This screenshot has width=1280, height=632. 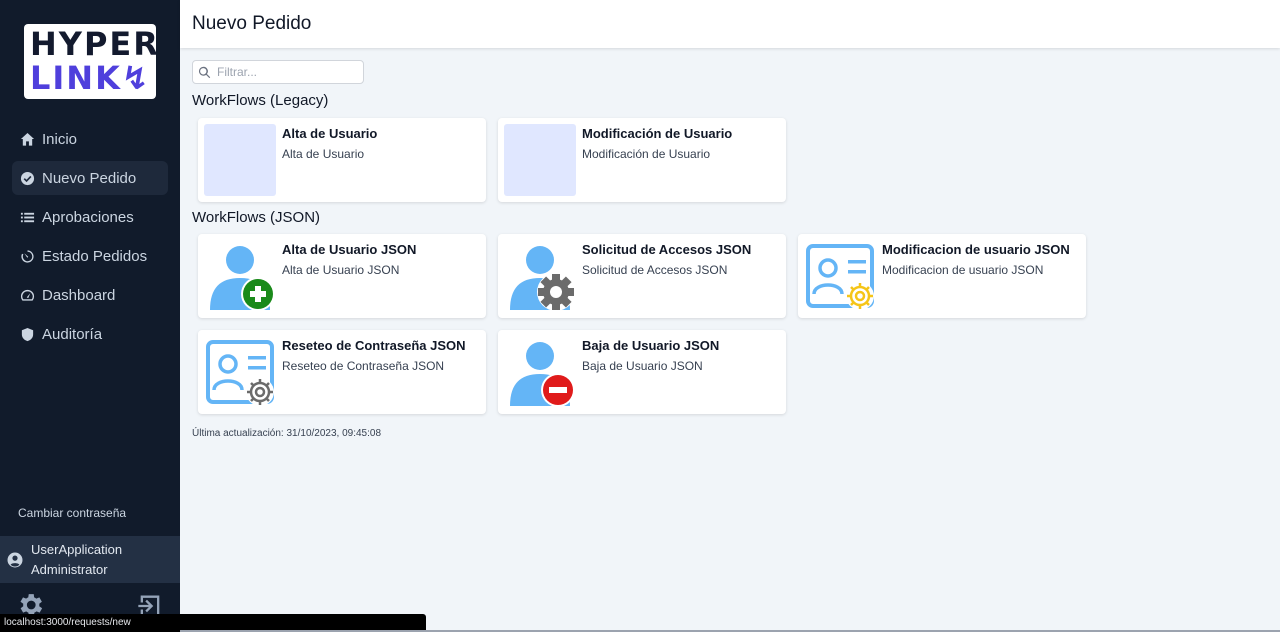 What do you see at coordinates (204, 72) in the screenshot?
I see `search-icon` at bounding box center [204, 72].